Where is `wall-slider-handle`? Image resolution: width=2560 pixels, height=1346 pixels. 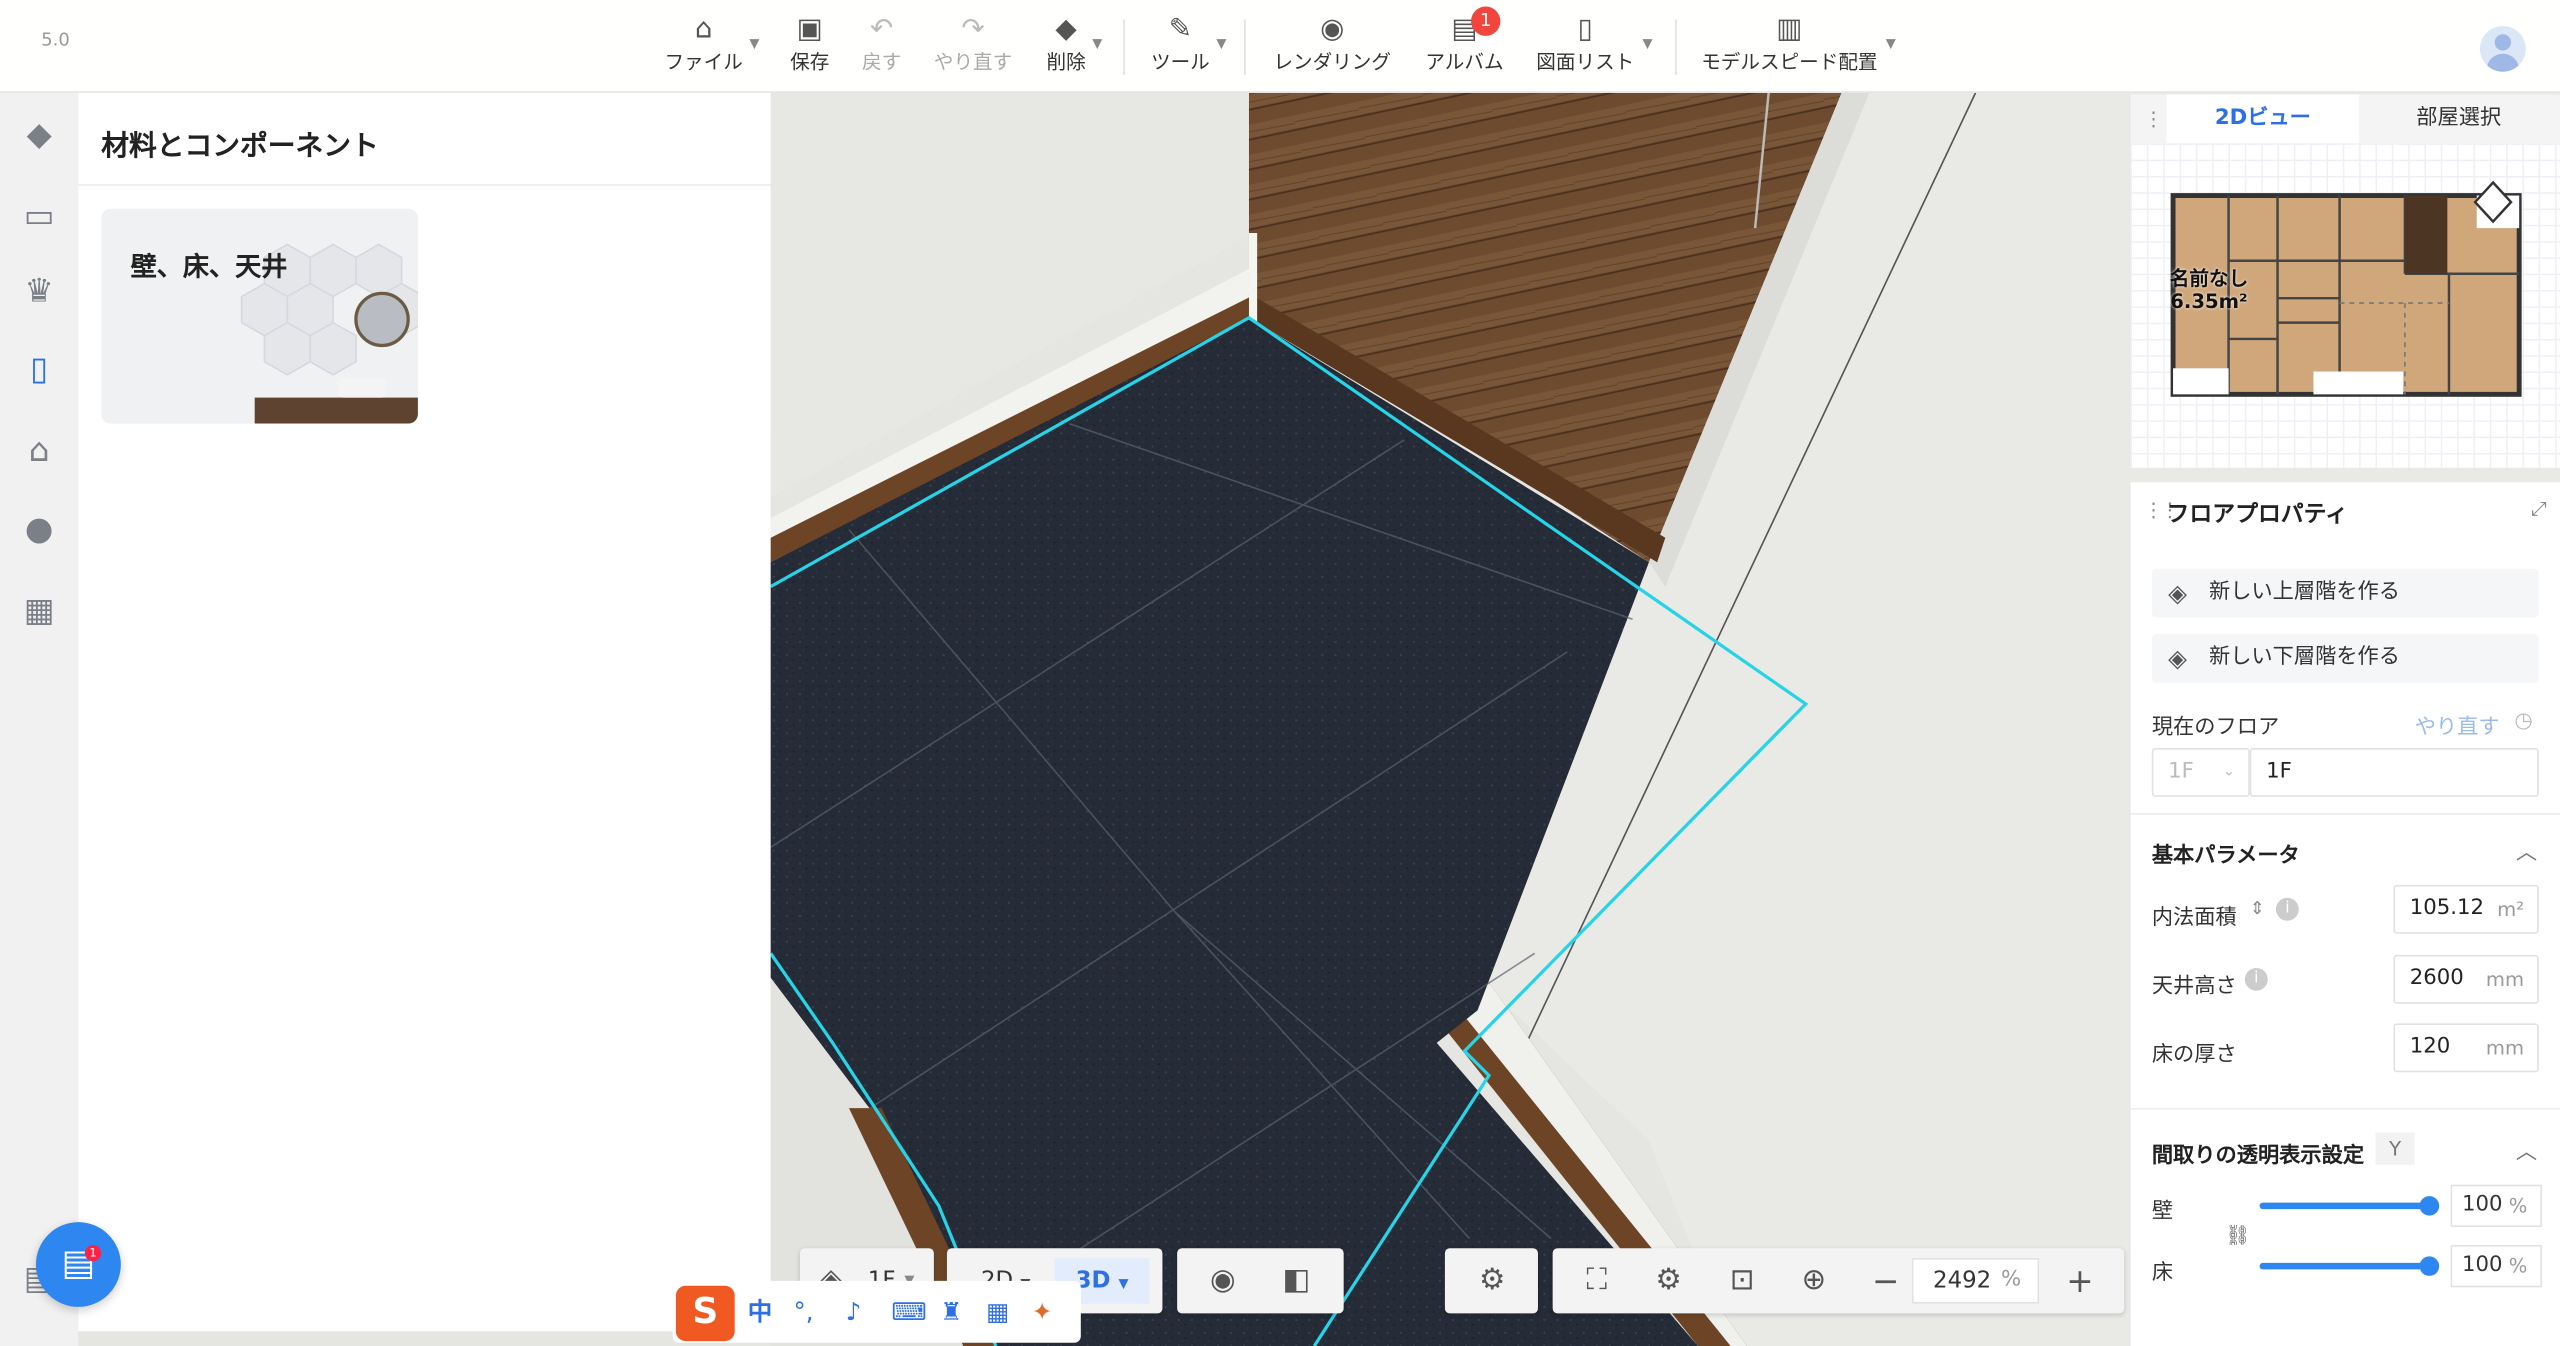 wall-slider-handle is located at coordinates (2429, 1206).